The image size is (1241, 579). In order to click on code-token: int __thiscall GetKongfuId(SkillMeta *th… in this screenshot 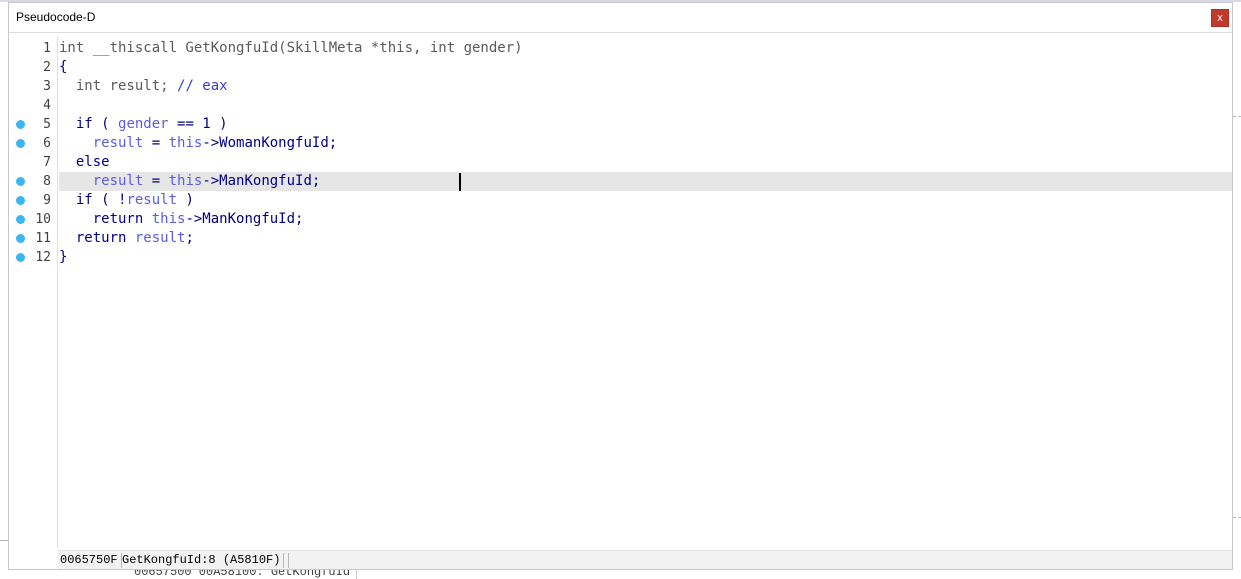, I will do `click(291, 48)`.